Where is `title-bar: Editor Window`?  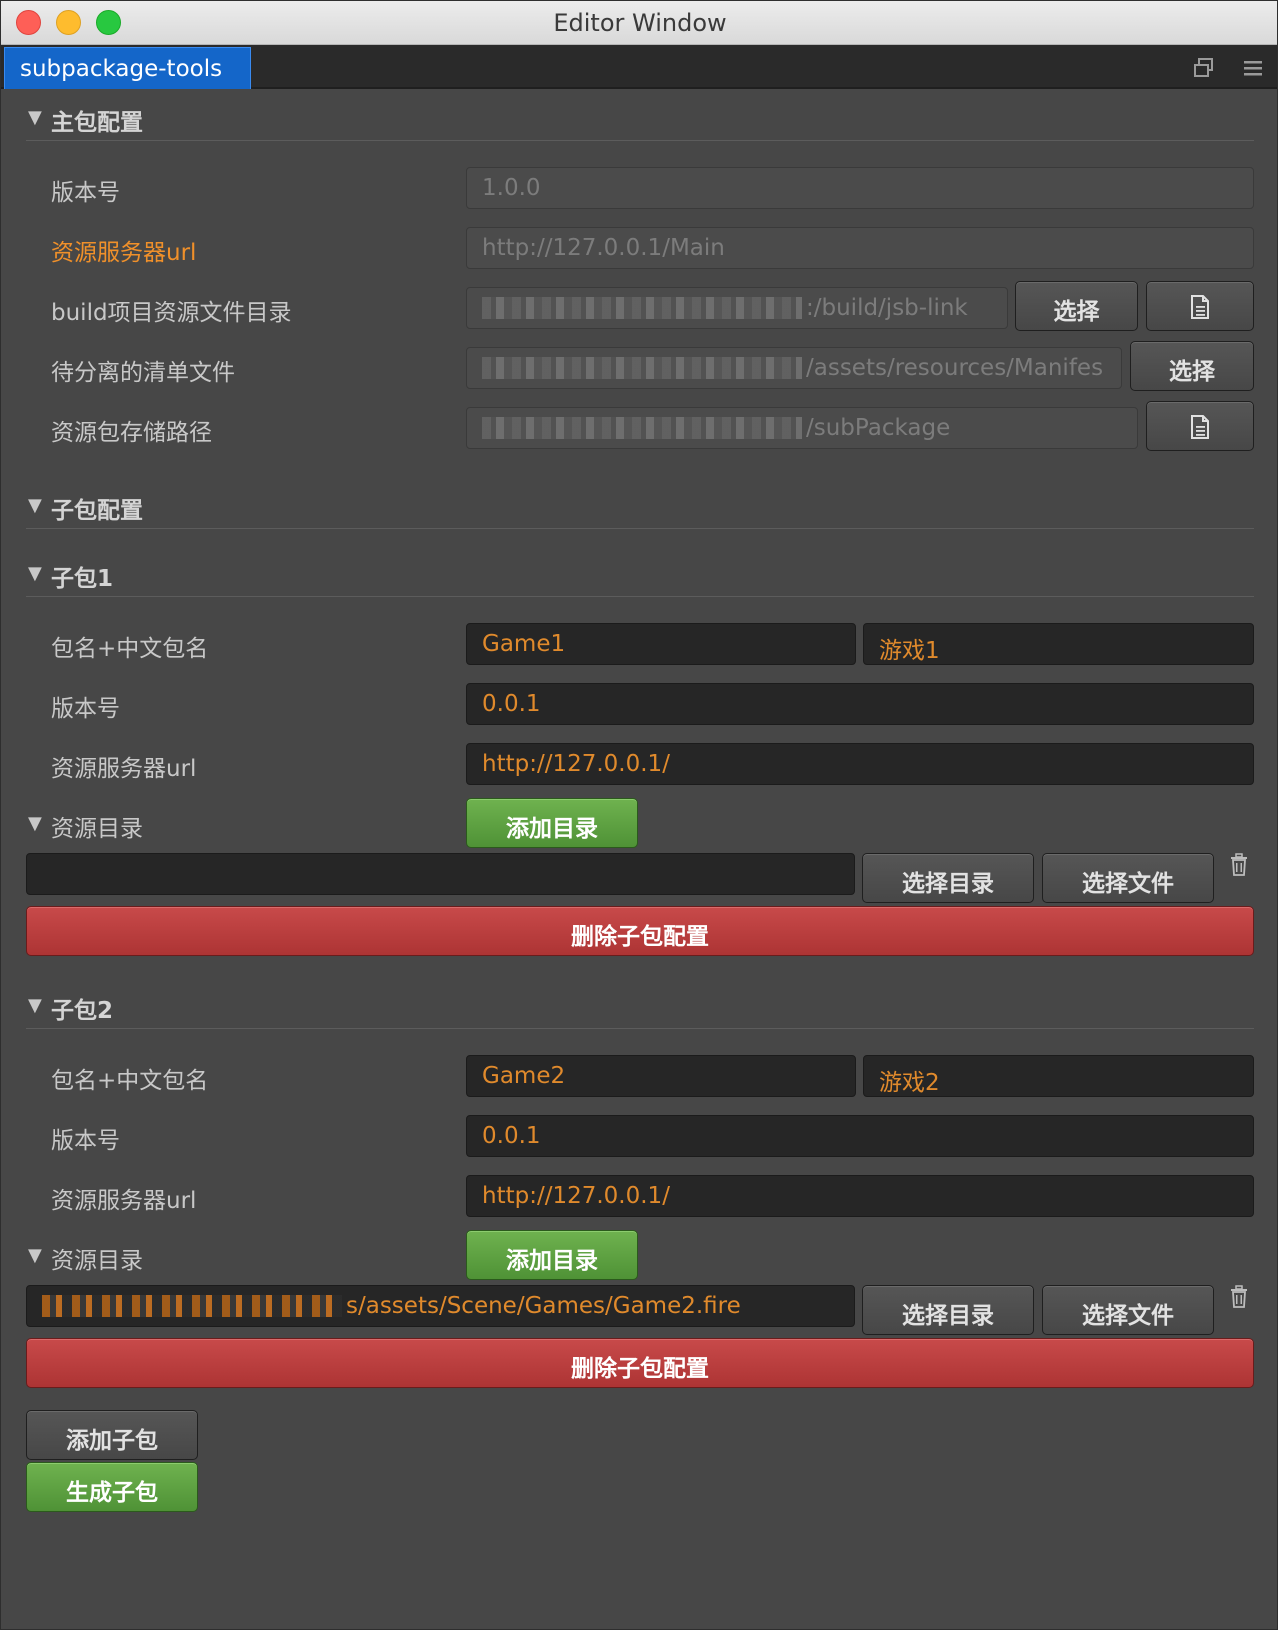
title-bar: Editor Window is located at coordinates (639, 23).